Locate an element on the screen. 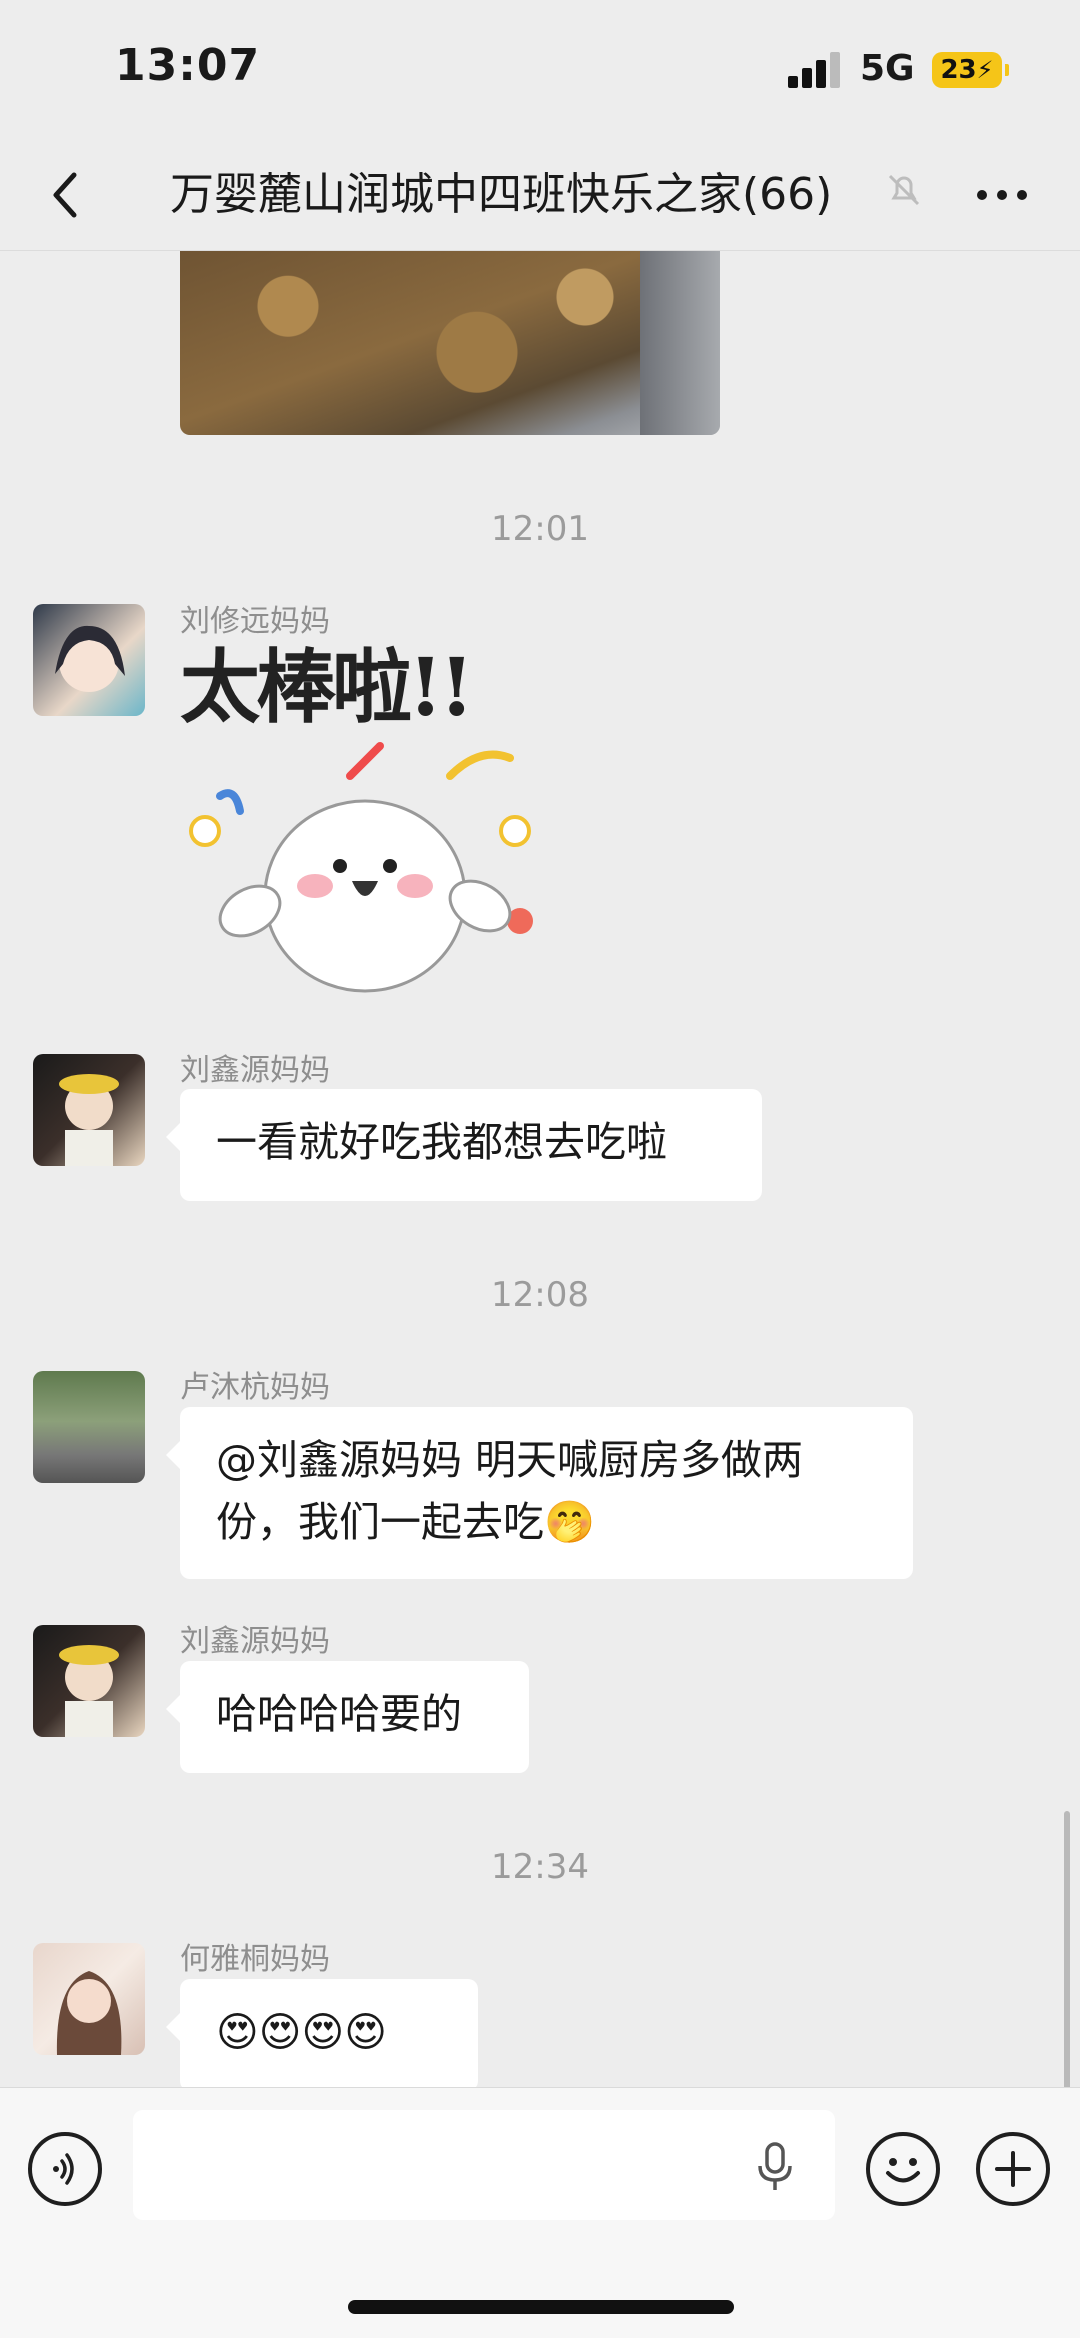  sender-name: 卢沐杭妈妈 is located at coordinates (255, 1387).